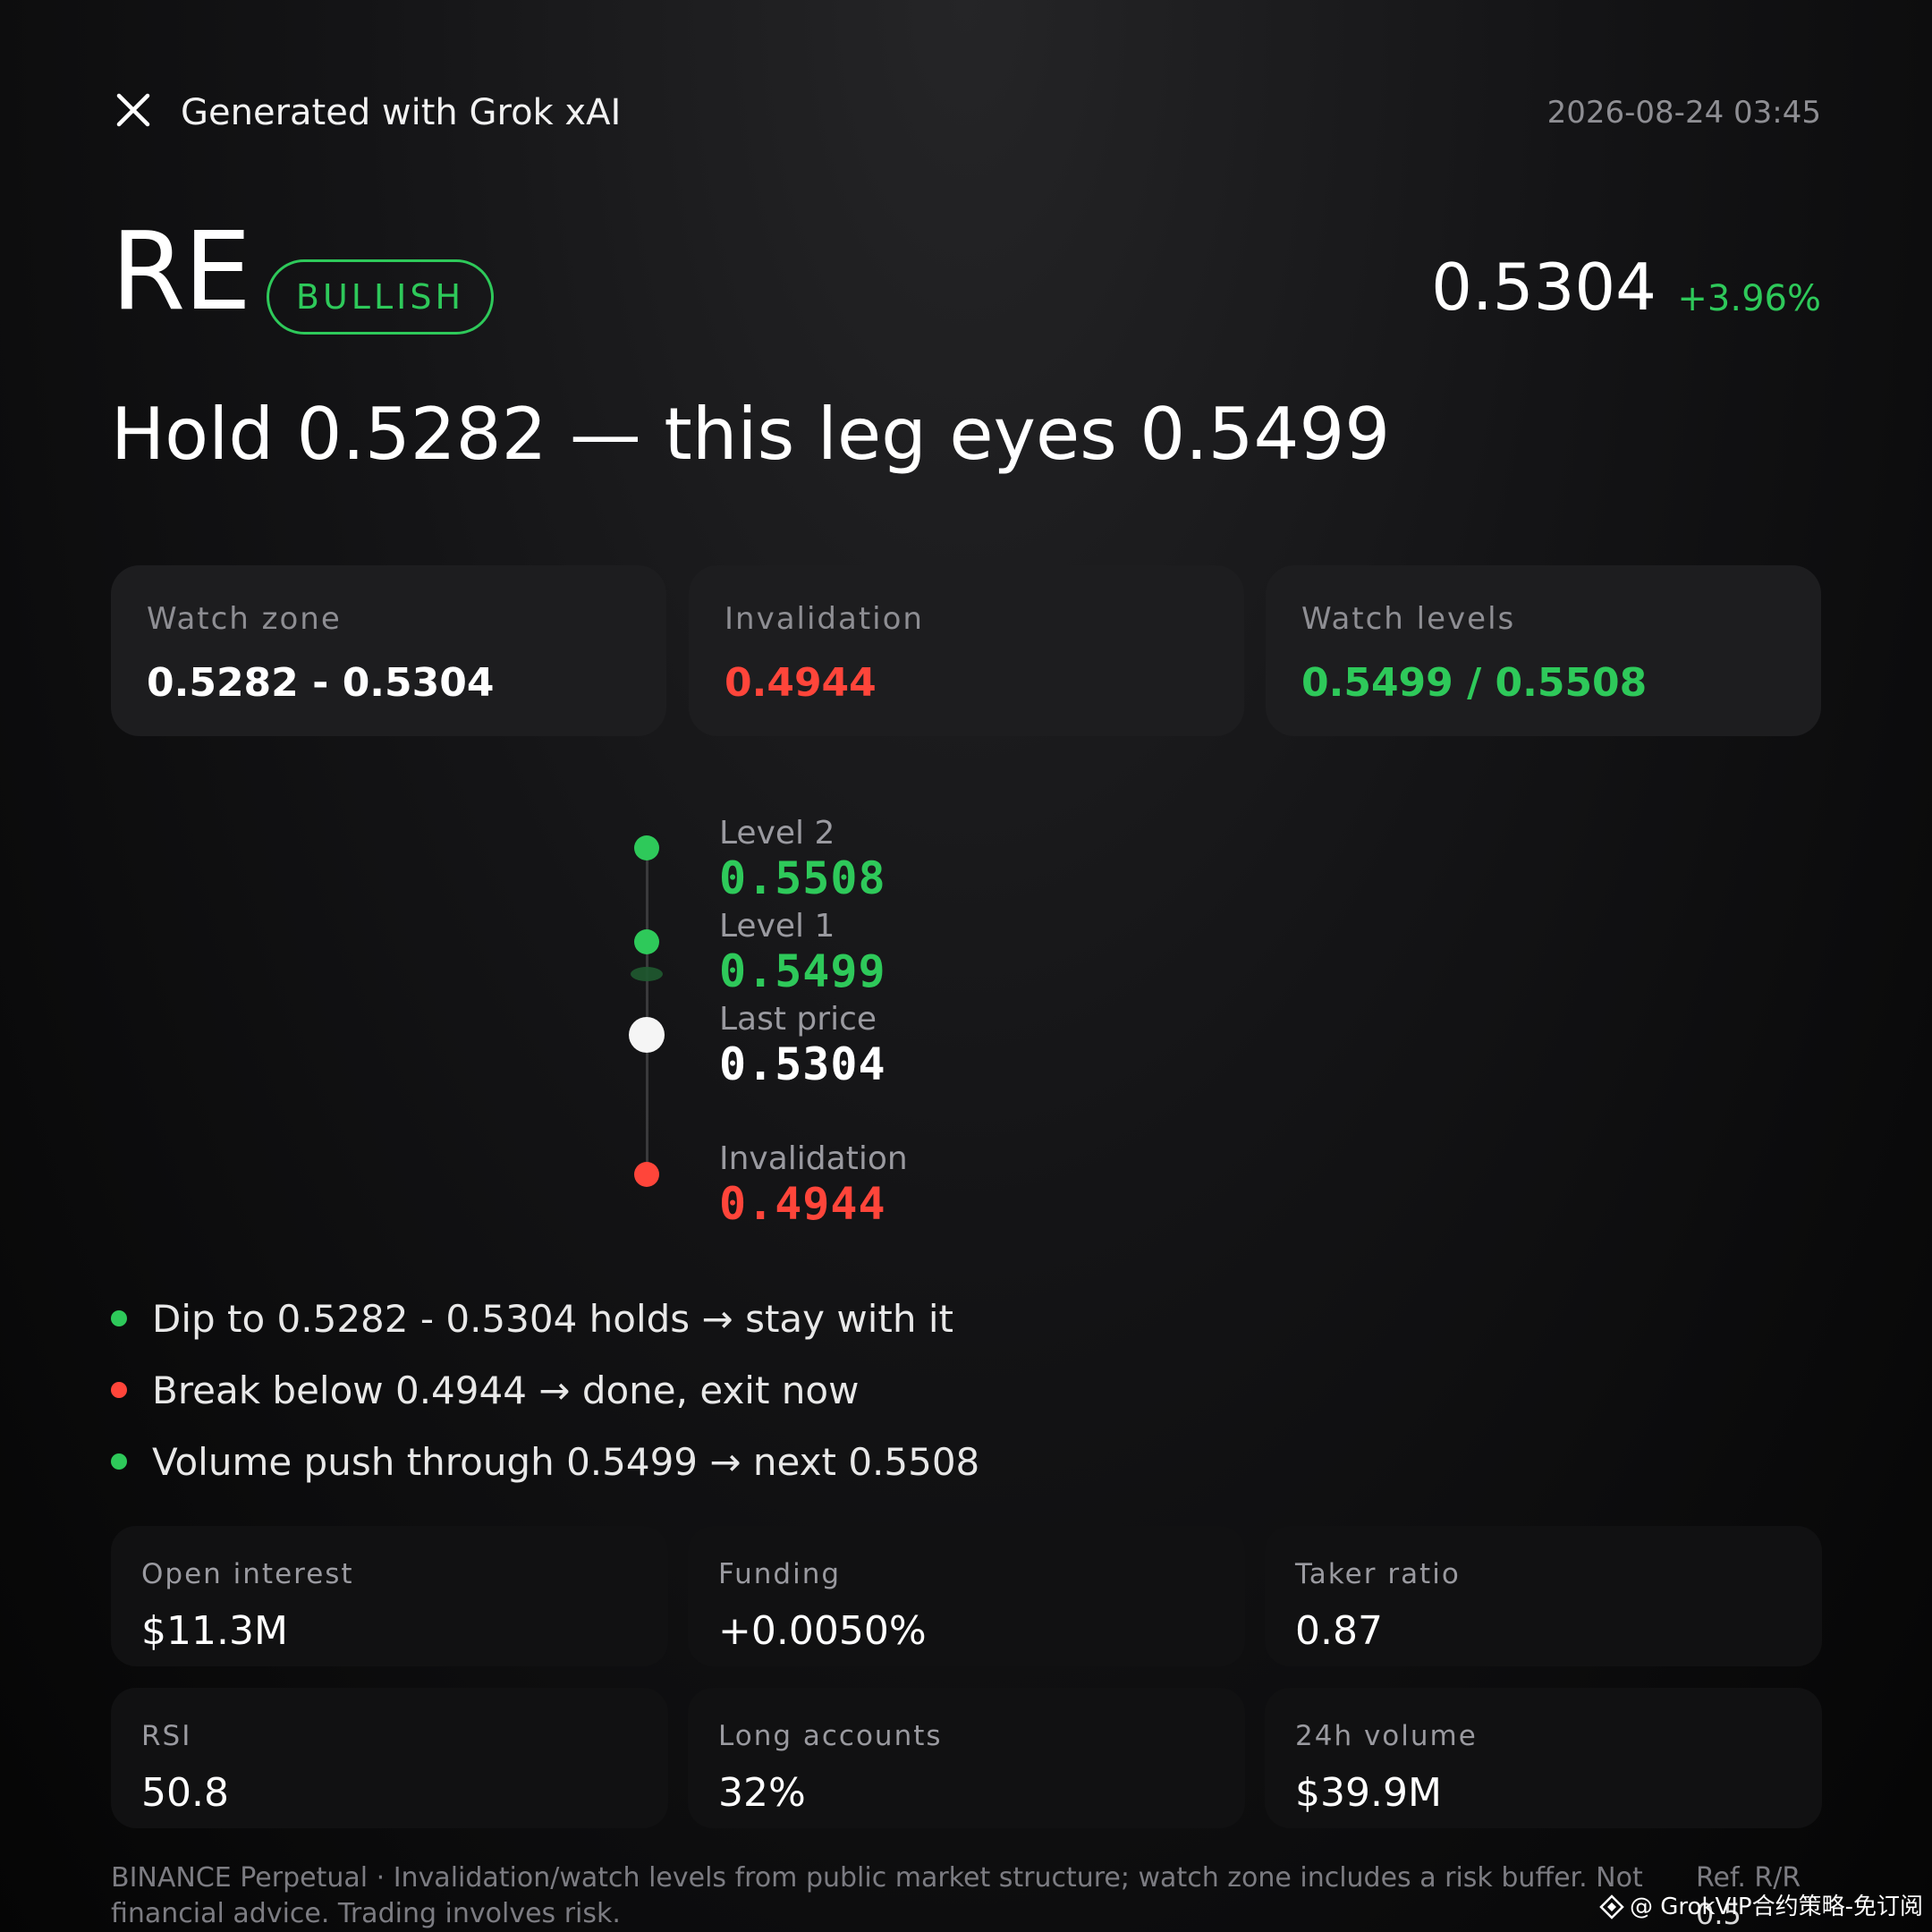 This screenshot has height=1932, width=1932. Describe the element at coordinates (506, 1390) in the screenshot. I see `bullet-text: Break below 0.4944 → done, exit now` at that location.